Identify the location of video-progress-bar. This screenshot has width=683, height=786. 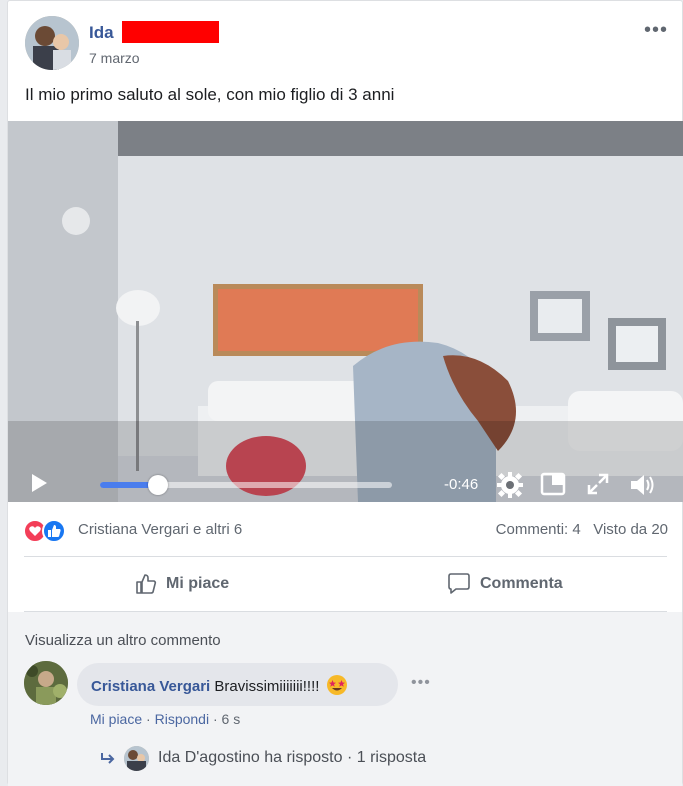
(246, 485).